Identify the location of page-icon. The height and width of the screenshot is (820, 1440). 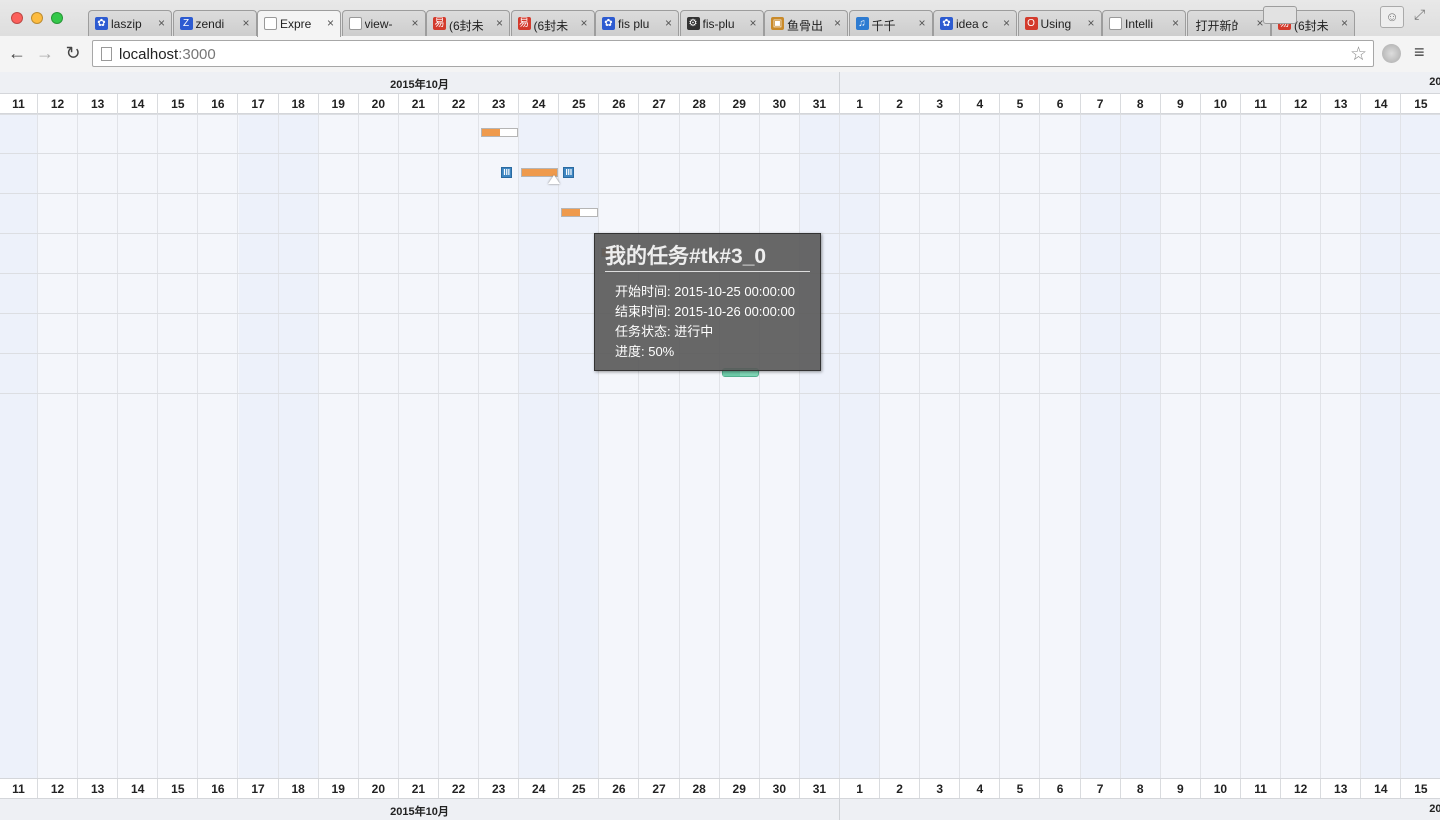
(106, 54).